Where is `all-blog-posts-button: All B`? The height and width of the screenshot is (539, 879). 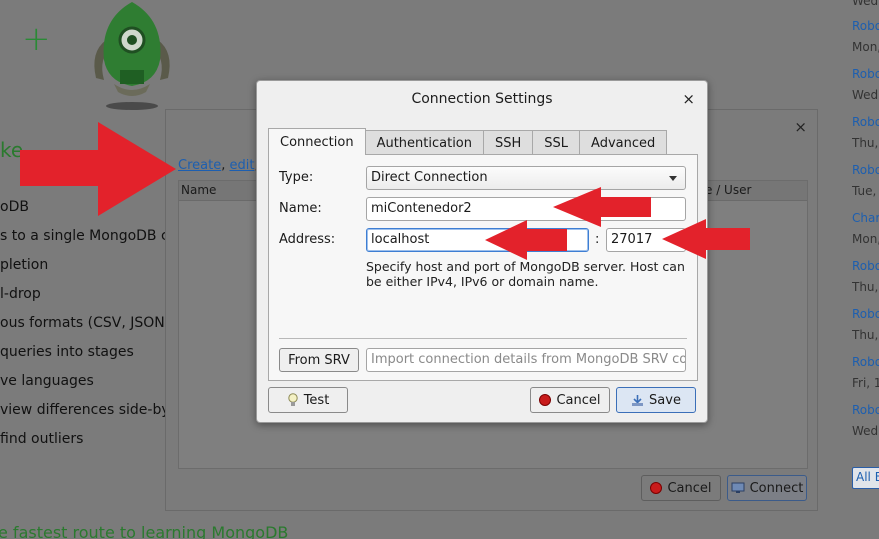 all-blog-posts-button: All B is located at coordinates (865, 478).